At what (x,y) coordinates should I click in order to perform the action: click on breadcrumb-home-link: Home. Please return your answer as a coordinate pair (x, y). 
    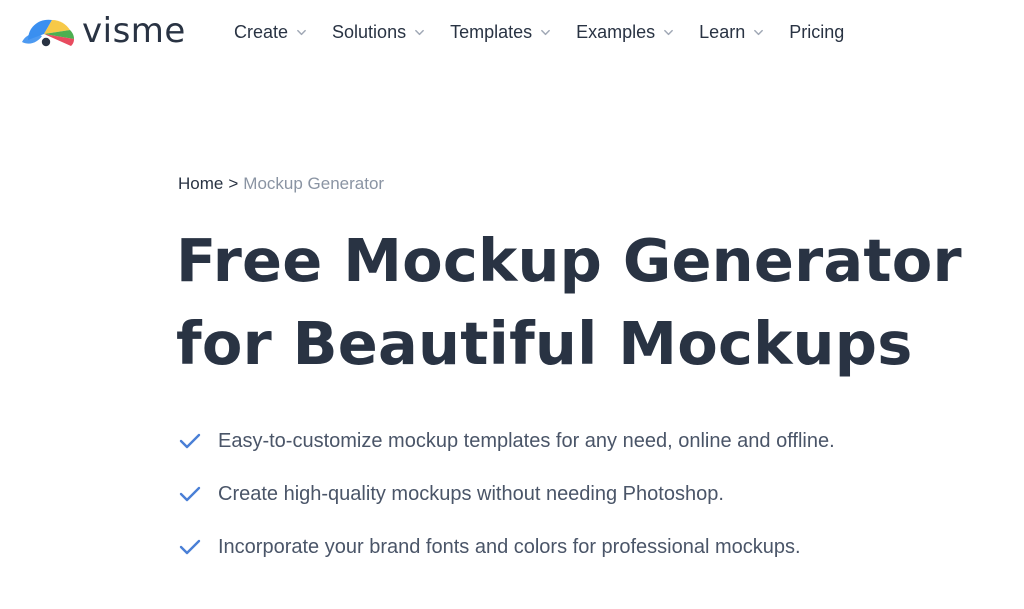
    Looking at the image, I should click on (200, 184).